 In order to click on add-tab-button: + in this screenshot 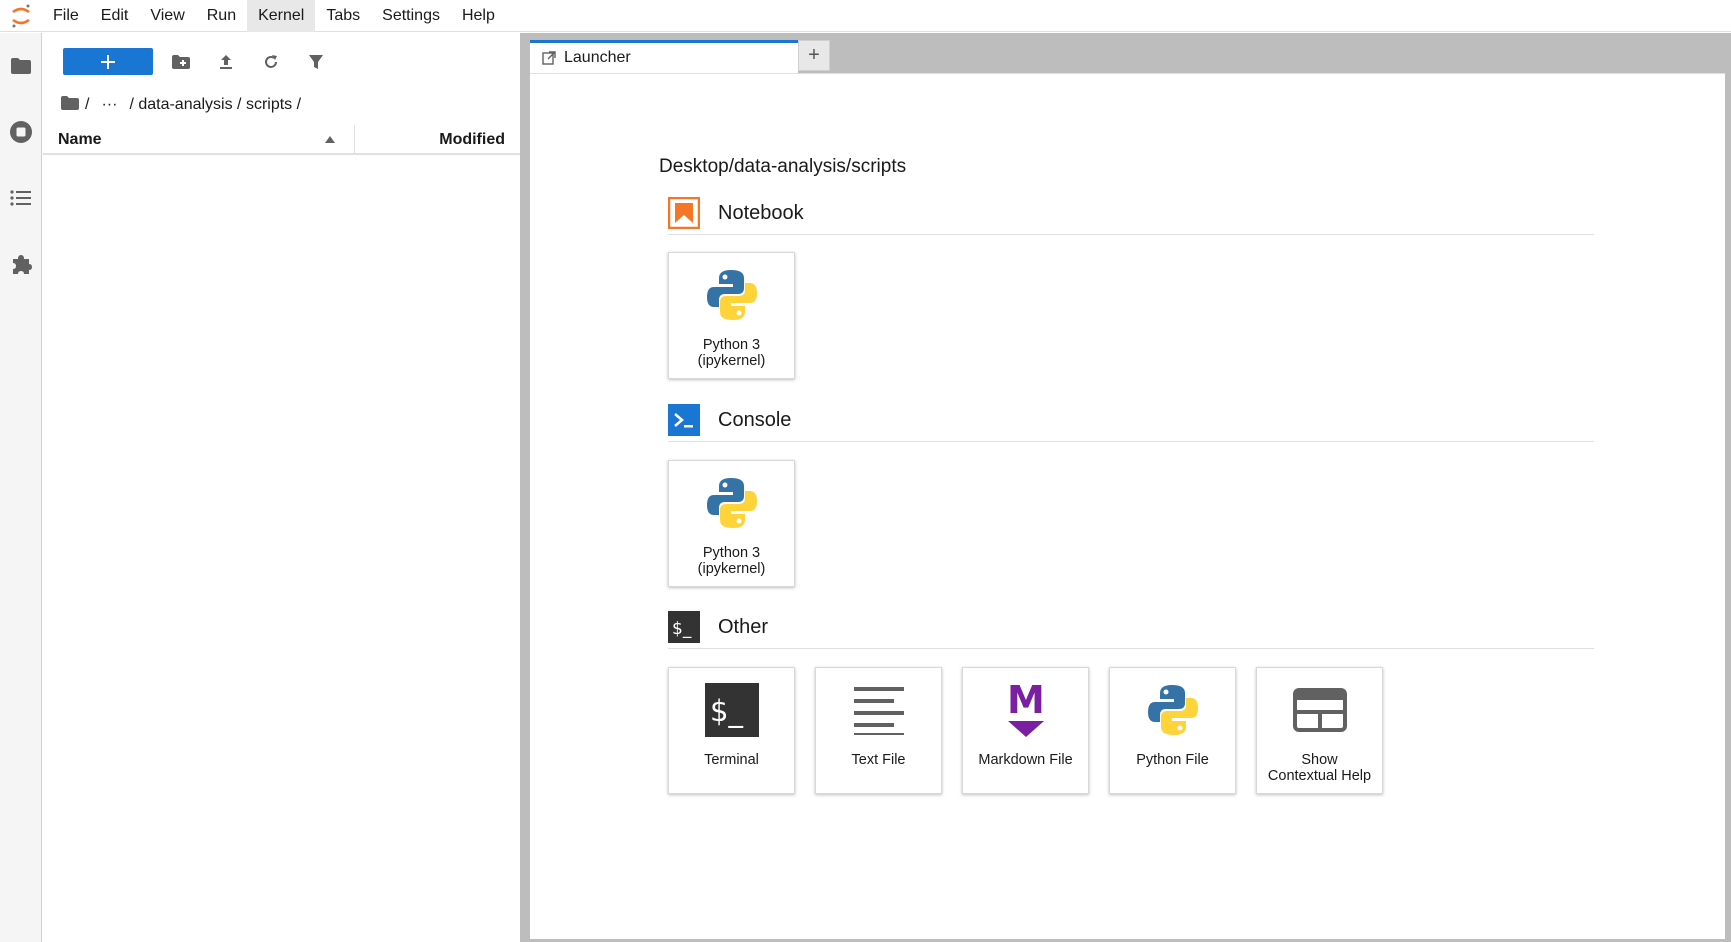, I will do `click(814, 55)`.